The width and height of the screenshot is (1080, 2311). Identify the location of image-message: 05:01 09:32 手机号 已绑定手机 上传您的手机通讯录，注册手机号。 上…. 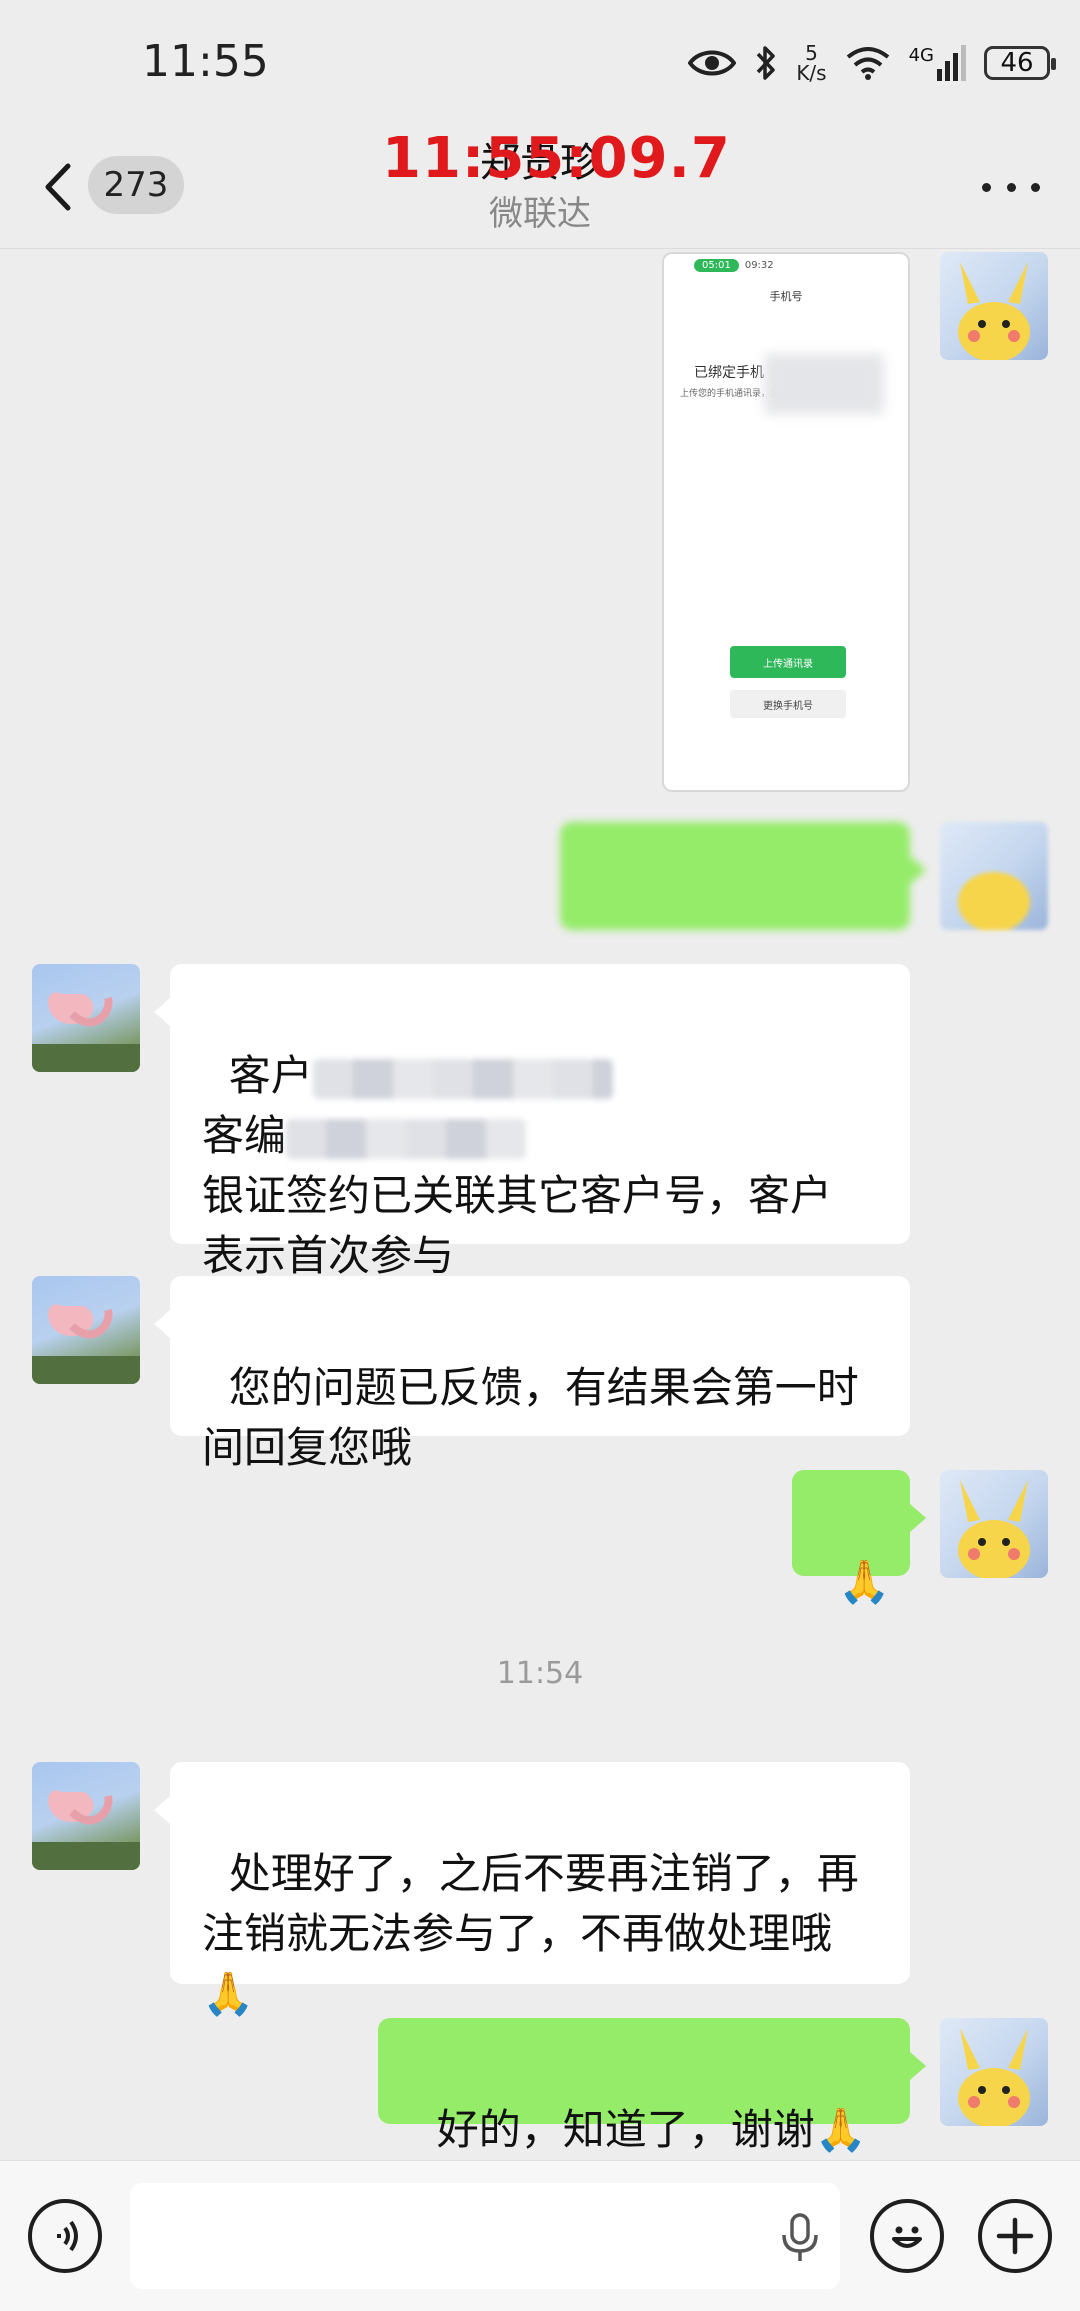
(786, 522).